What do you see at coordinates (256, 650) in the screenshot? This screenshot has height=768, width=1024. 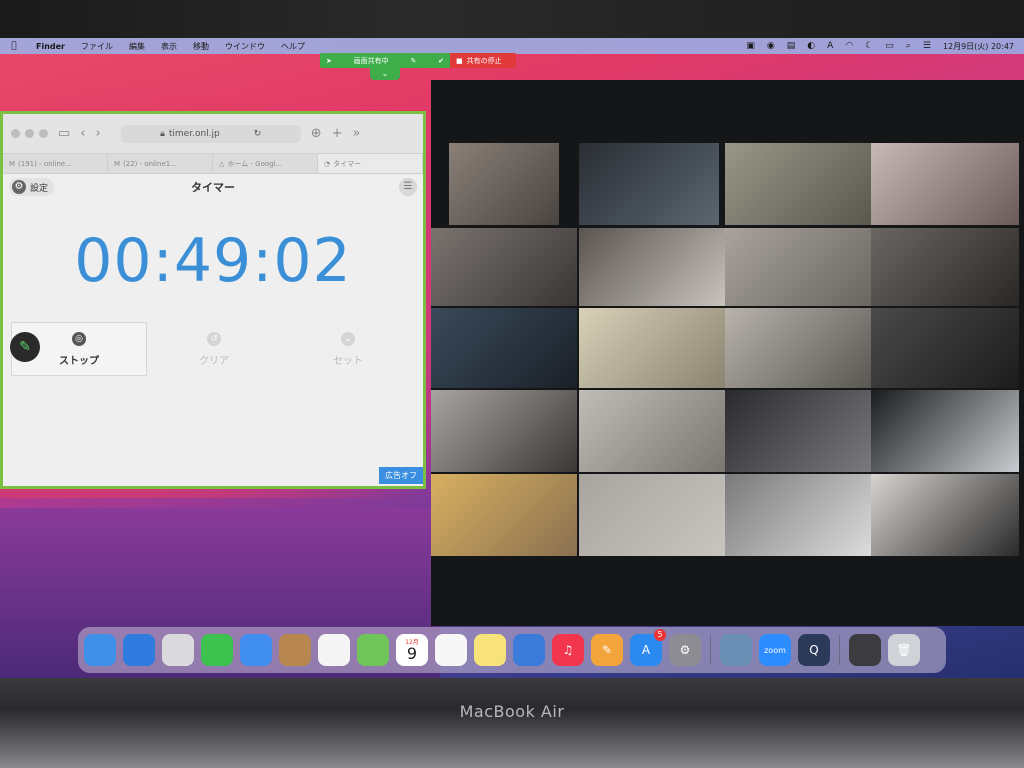 I see `dock-mail-icon` at bounding box center [256, 650].